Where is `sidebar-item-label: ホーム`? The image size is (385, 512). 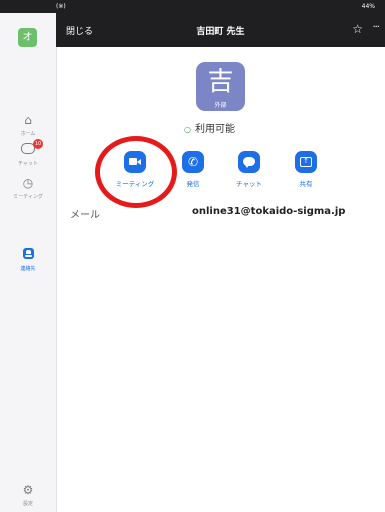 sidebar-item-label: ホーム is located at coordinates (28, 134).